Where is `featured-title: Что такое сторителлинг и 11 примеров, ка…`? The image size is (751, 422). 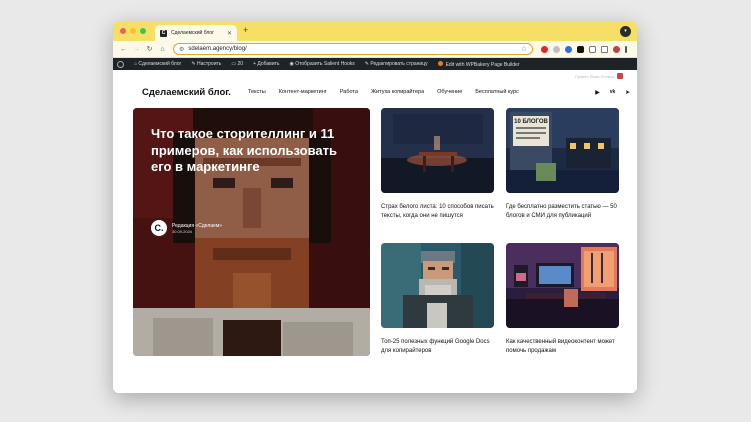 featured-title: Что такое сторителлинг и 11 примеров, ка… is located at coordinates (251, 151).